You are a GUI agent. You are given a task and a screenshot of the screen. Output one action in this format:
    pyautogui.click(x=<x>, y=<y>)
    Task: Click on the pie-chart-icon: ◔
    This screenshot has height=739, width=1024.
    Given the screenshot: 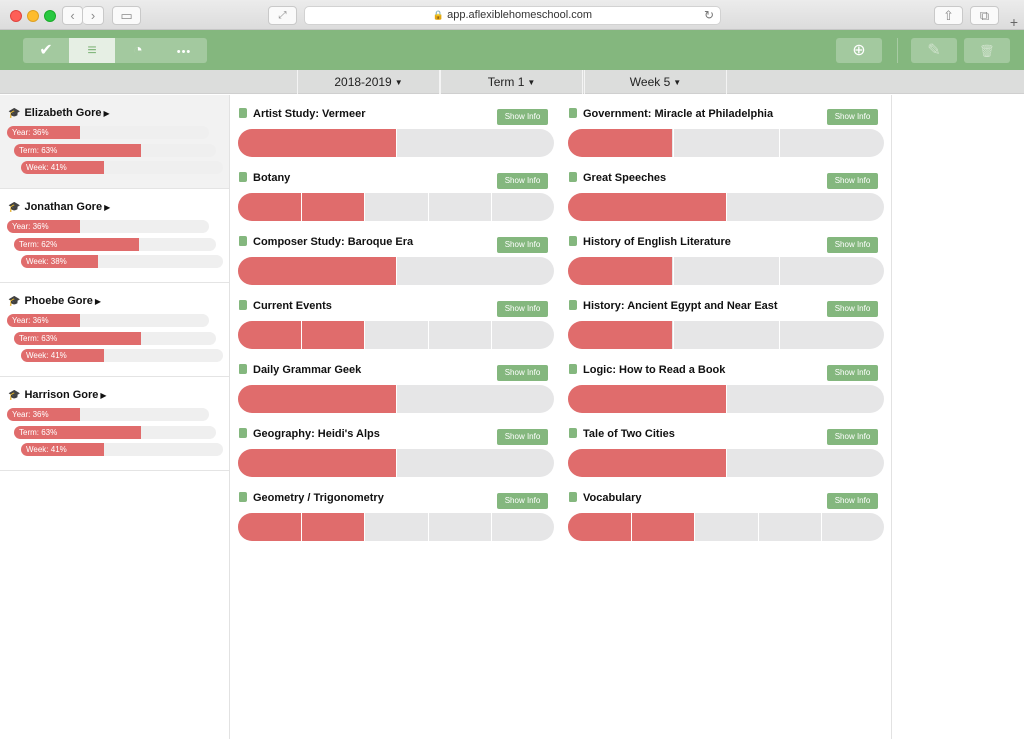 What is the action you would take?
    pyautogui.click(x=138, y=50)
    